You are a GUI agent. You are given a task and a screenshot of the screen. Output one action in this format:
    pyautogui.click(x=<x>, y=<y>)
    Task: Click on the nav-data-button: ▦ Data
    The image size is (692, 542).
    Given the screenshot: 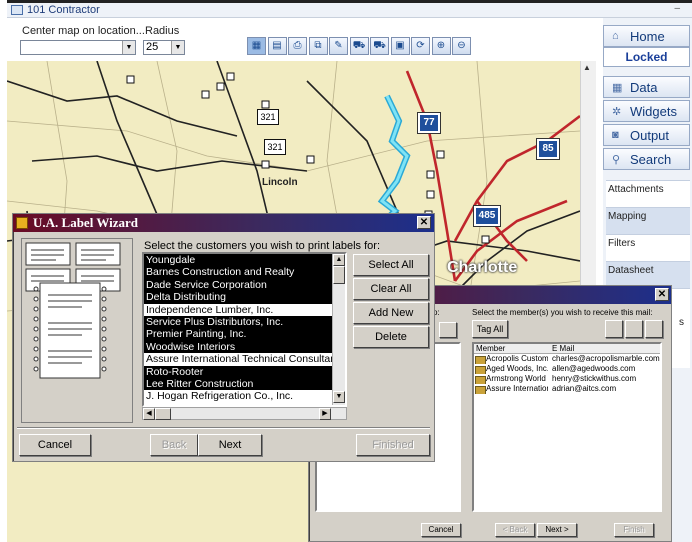 What is the action you would take?
    pyautogui.click(x=646, y=87)
    